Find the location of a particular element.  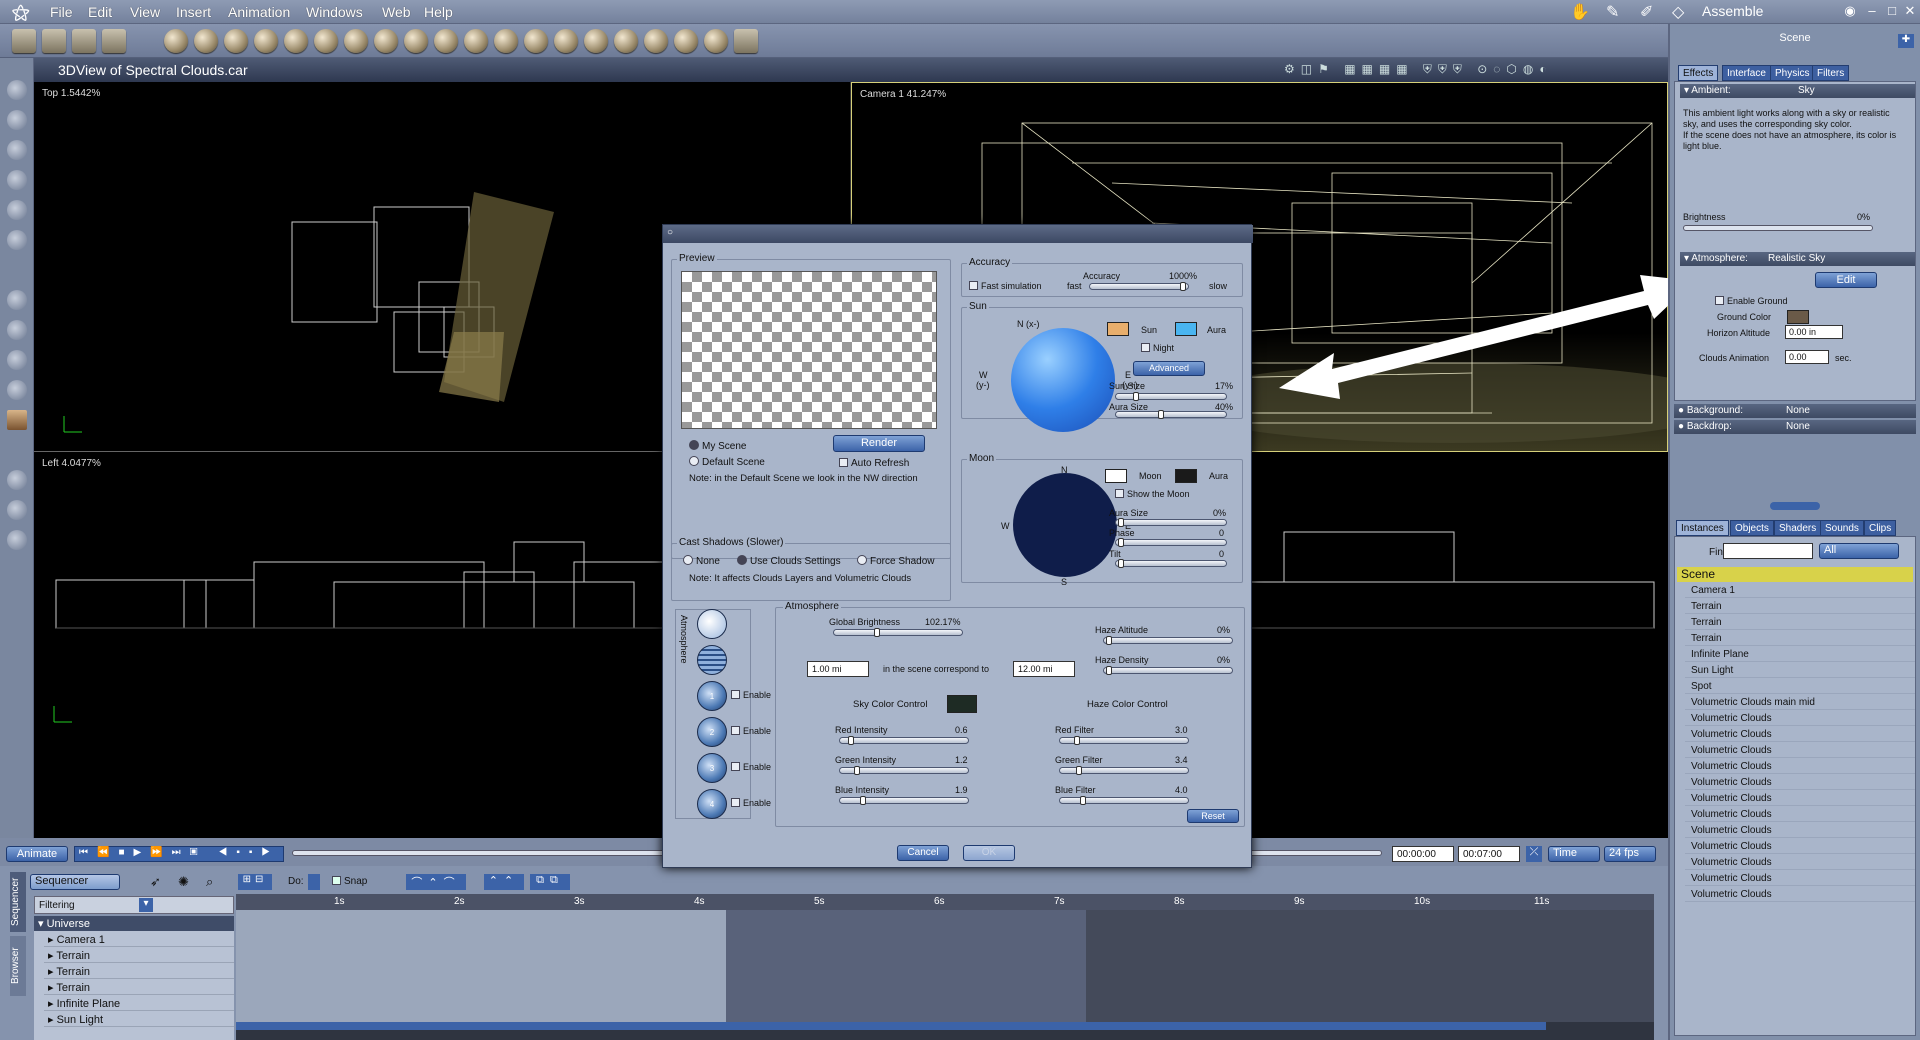

sun-size-slider is located at coordinates (1171, 396).